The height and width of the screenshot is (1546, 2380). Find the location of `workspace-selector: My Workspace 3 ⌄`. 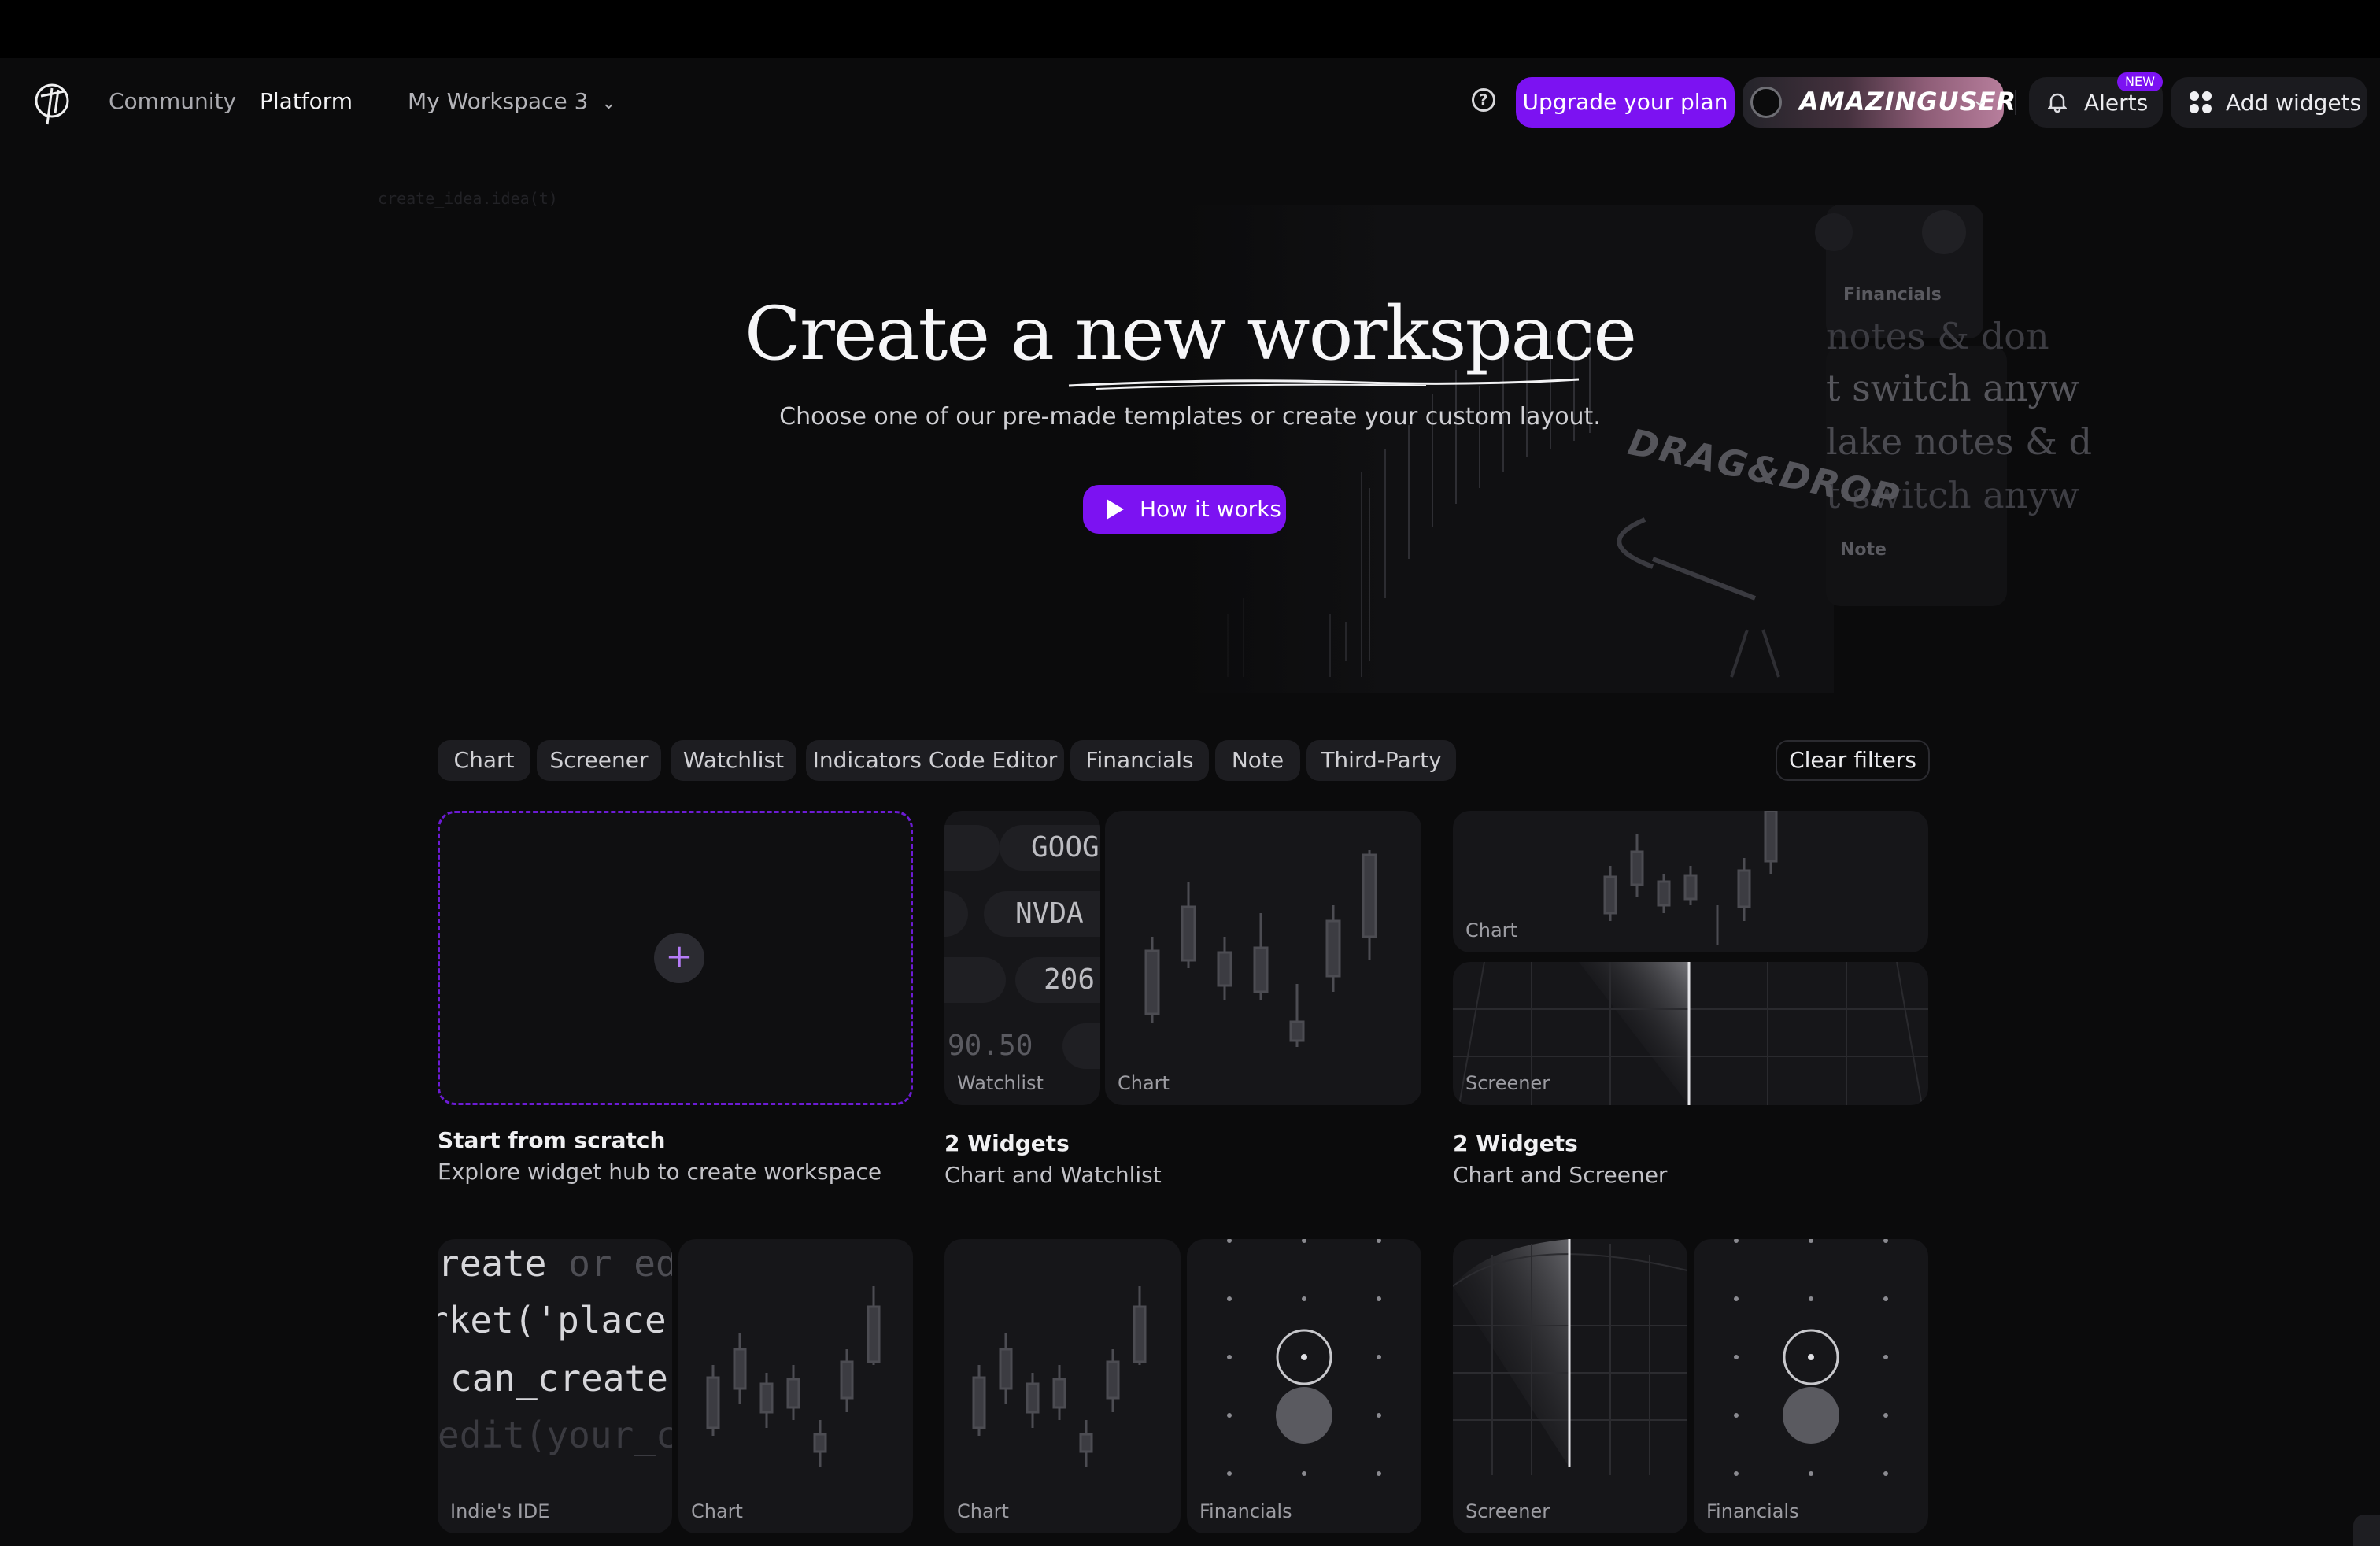

workspace-selector: My Workspace 3 ⌄ is located at coordinates (512, 101).